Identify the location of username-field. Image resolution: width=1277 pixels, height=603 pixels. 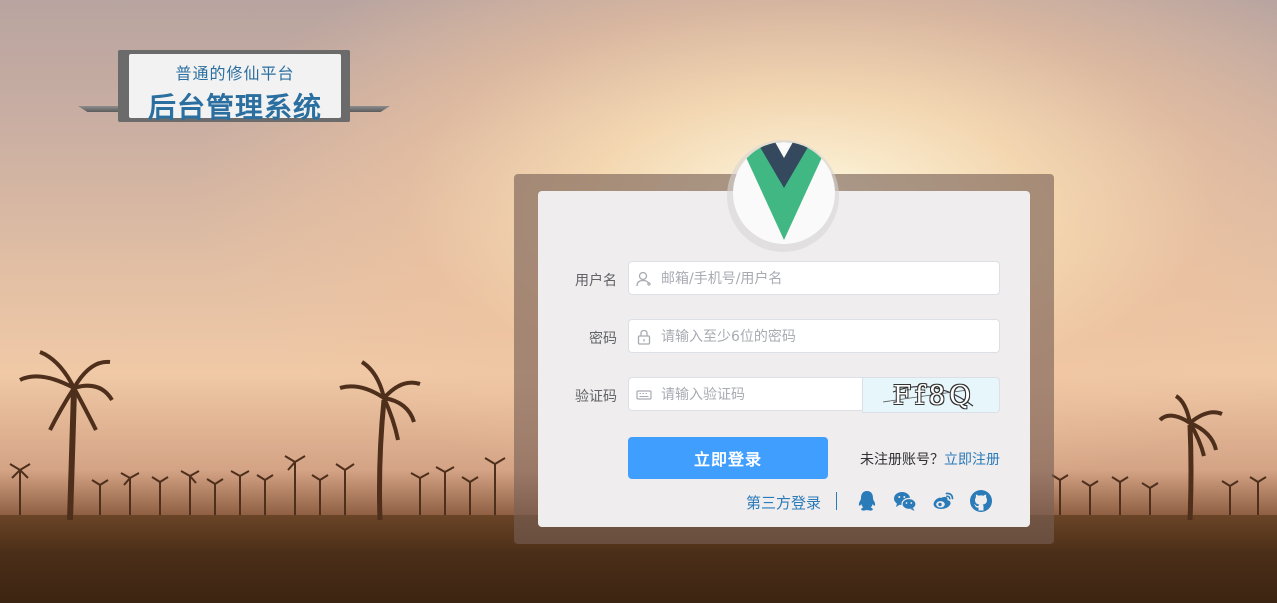
(814, 278).